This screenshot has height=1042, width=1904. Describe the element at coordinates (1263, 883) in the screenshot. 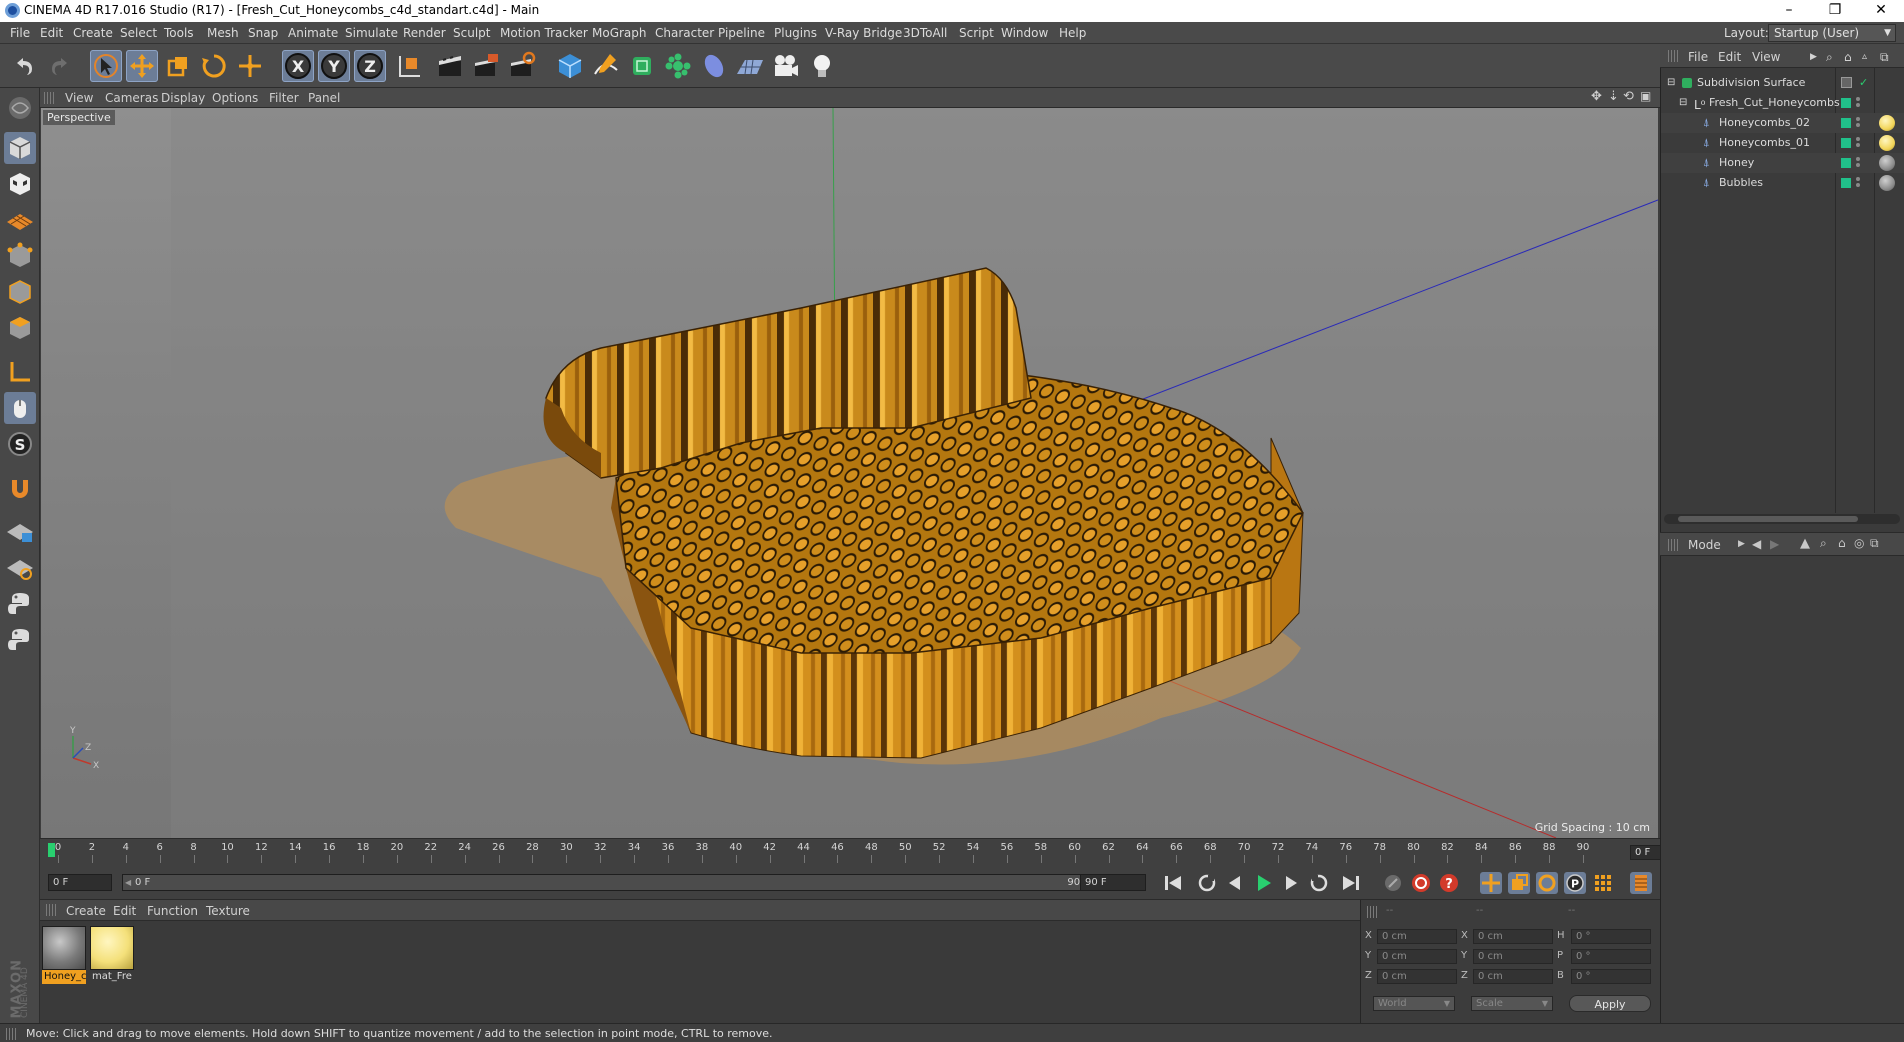

I see `play-icon` at that location.